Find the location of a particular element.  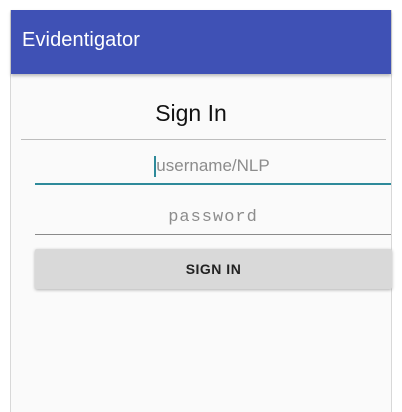

app-title: Evidentigator is located at coordinates (81, 40).